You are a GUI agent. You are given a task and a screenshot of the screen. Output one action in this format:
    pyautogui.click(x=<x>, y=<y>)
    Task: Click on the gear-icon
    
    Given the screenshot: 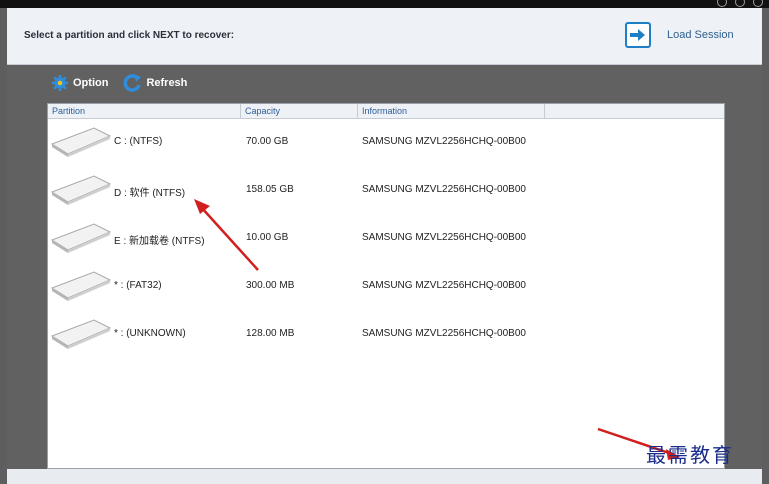 What is the action you would take?
    pyautogui.click(x=60, y=83)
    